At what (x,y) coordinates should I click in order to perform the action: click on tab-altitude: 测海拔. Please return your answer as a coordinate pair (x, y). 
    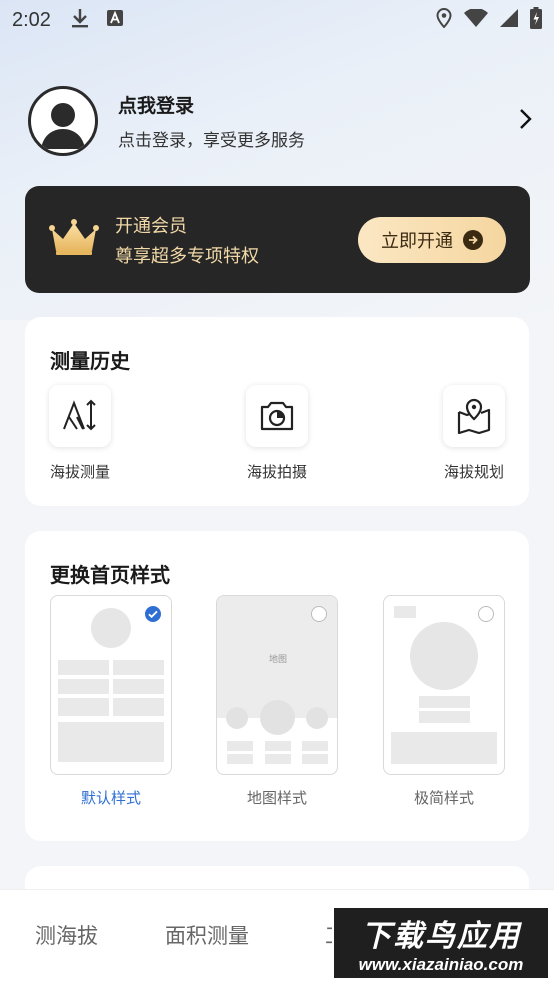
    Looking at the image, I should click on (66, 935).